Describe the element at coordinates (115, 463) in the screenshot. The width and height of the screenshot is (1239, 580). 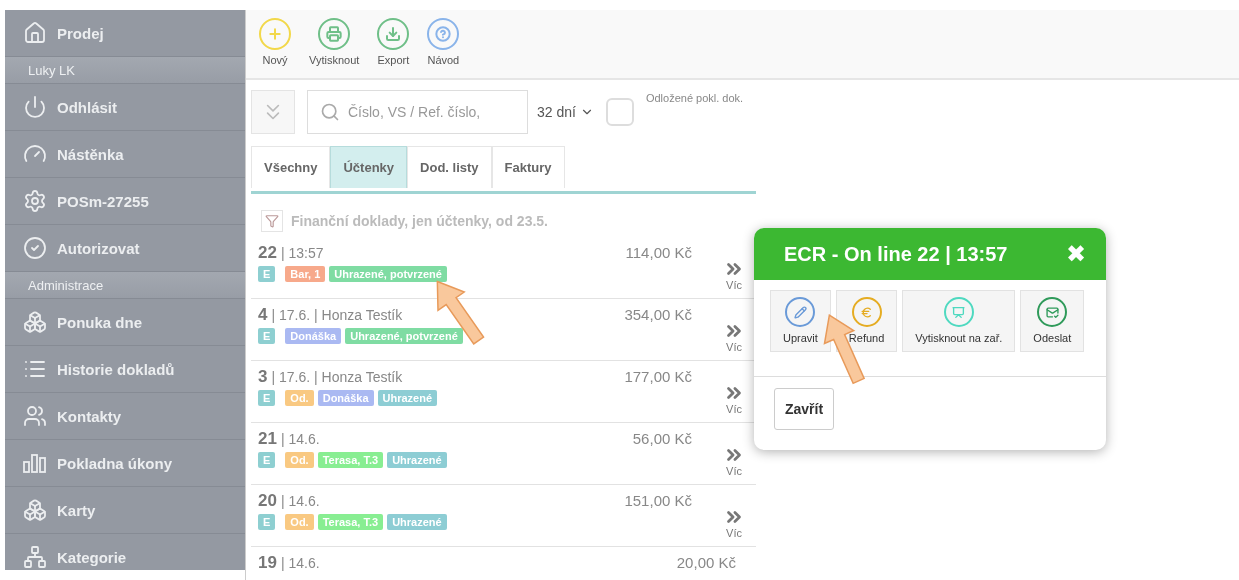
I see `sidebar-item-label: Pokladna úkony` at that location.